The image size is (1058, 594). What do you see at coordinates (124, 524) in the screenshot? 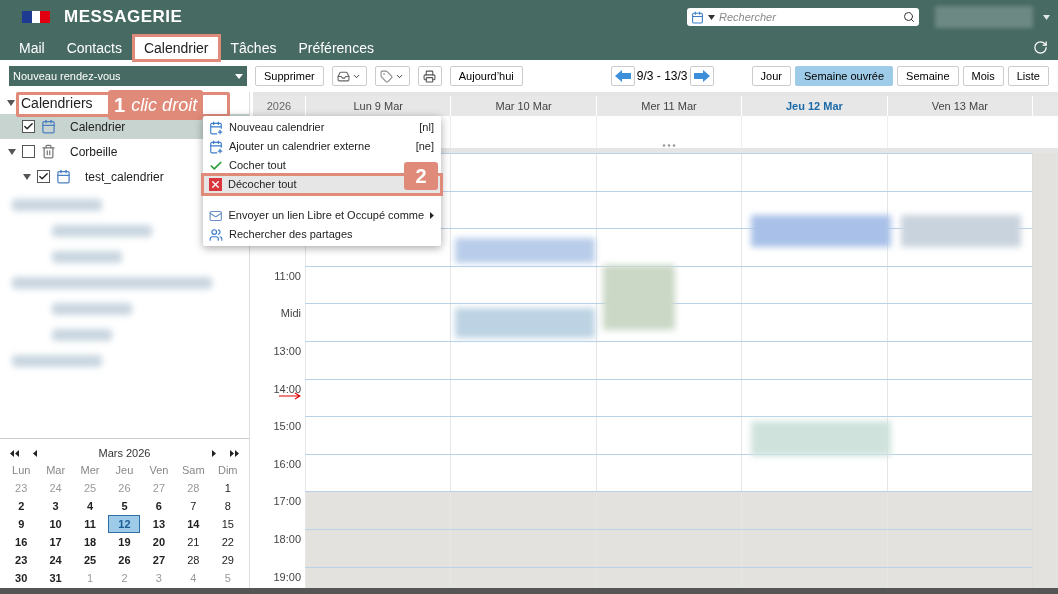
I see `calendar-day: 12` at bounding box center [124, 524].